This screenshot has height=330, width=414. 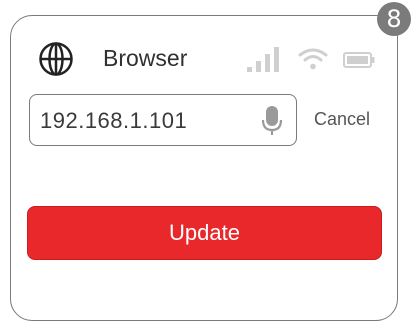 What do you see at coordinates (114, 120) in the screenshot?
I see `address-bar-value: 192.168.1.101` at bounding box center [114, 120].